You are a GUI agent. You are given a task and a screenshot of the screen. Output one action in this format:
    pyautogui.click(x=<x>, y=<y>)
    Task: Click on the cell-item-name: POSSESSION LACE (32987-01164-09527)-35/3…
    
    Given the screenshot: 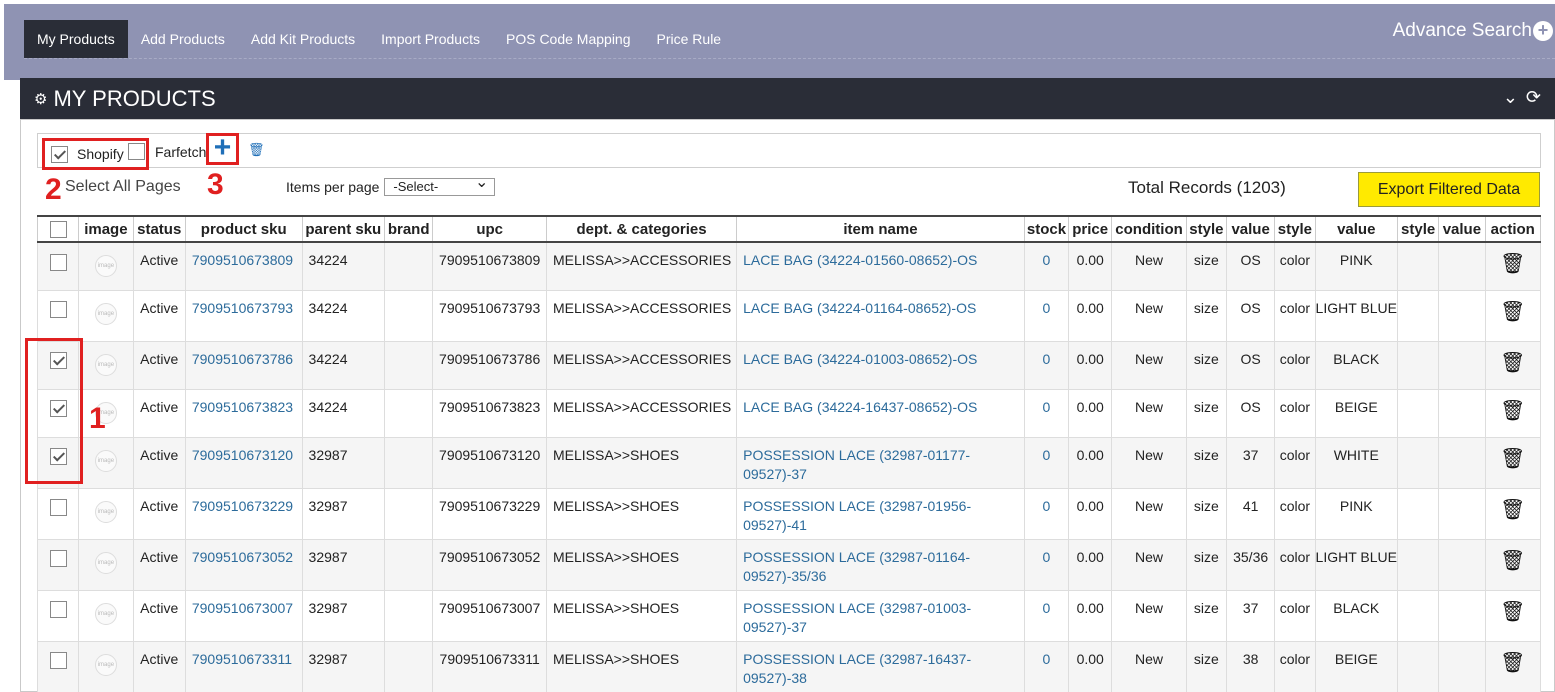 What is the action you would take?
    pyautogui.click(x=880, y=564)
    